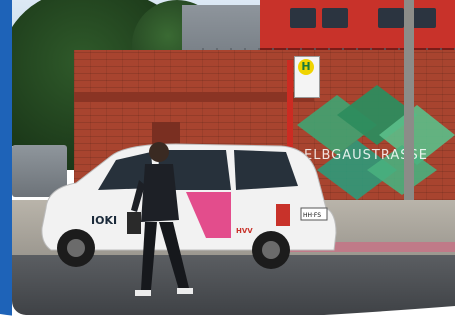  Describe the element at coordinates (227, 319) in the screenshot. I see `bottom-wave` at that location.